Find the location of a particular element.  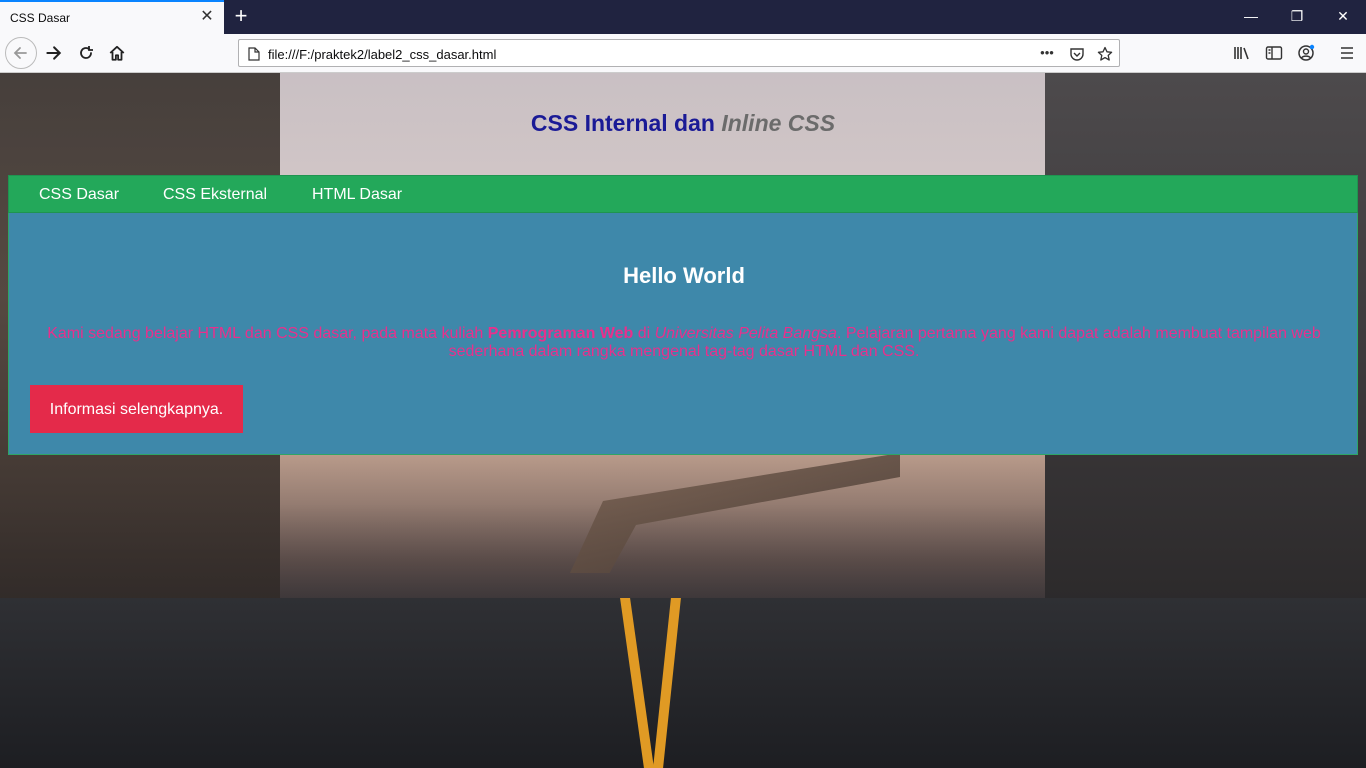

bookmark-star-icon is located at coordinates (1105, 54).